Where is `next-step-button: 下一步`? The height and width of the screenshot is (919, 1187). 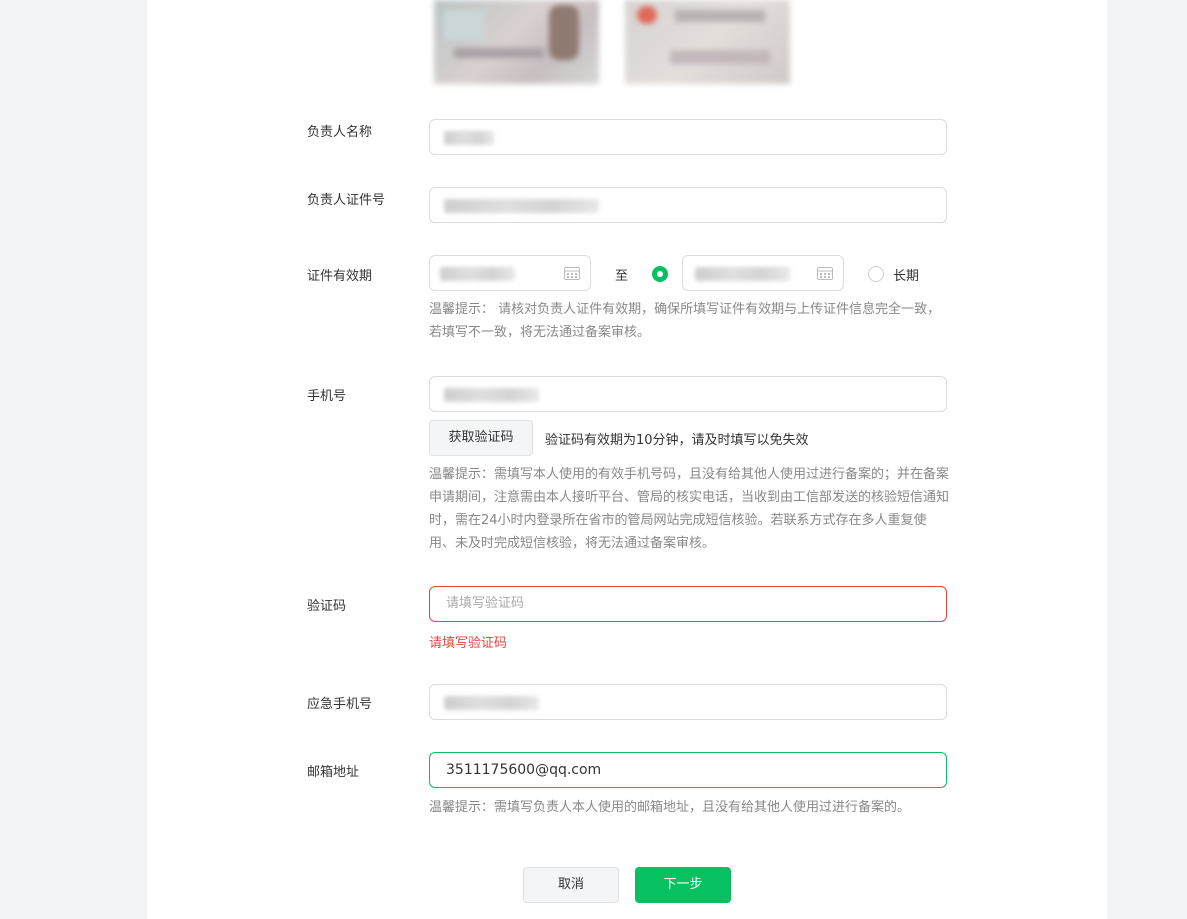 next-step-button: 下一步 is located at coordinates (683, 885).